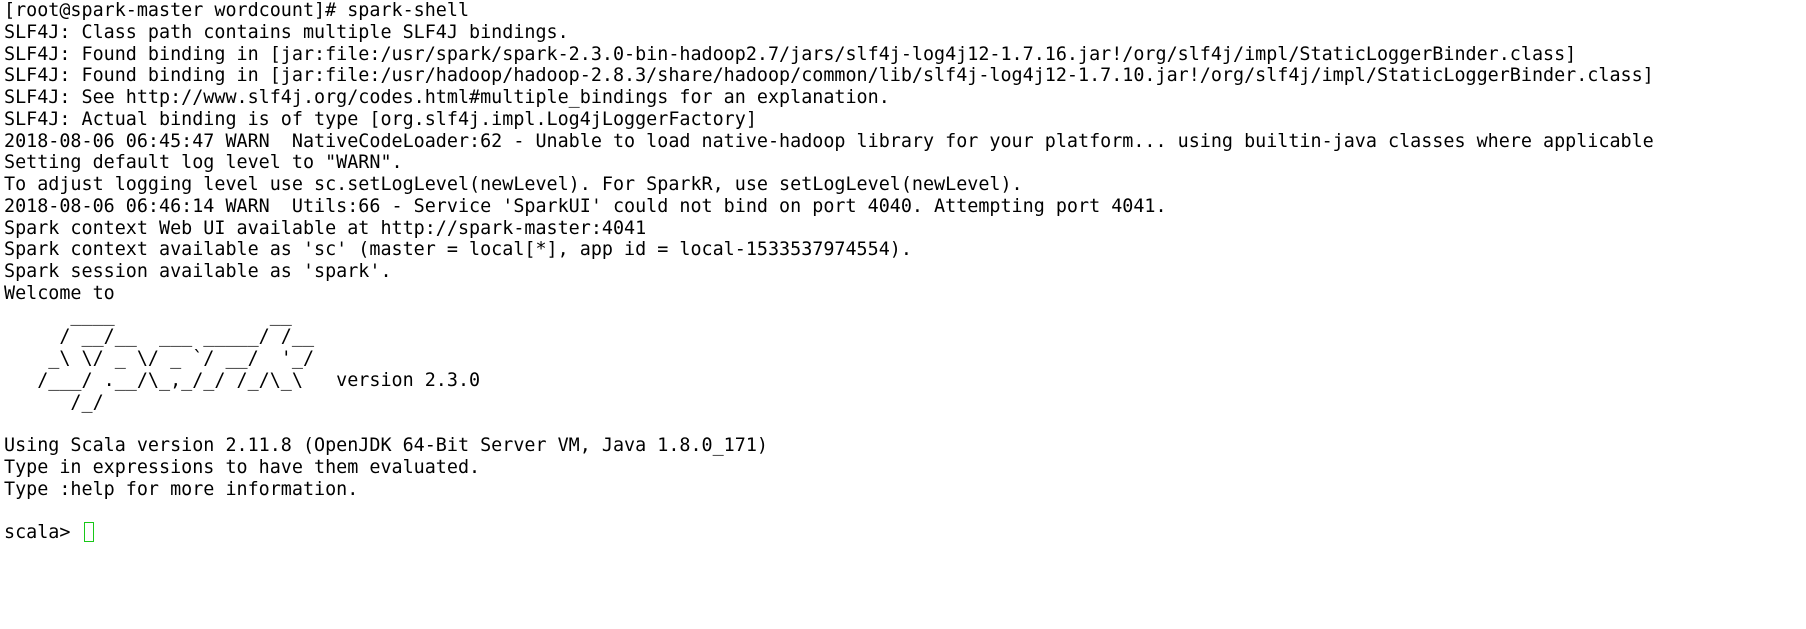 The width and height of the screenshot is (1806, 629). What do you see at coordinates (159, 337) in the screenshot?
I see `spark-logo-ascii-line-2: / __/__ ___ _____/ /__` at bounding box center [159, 337].